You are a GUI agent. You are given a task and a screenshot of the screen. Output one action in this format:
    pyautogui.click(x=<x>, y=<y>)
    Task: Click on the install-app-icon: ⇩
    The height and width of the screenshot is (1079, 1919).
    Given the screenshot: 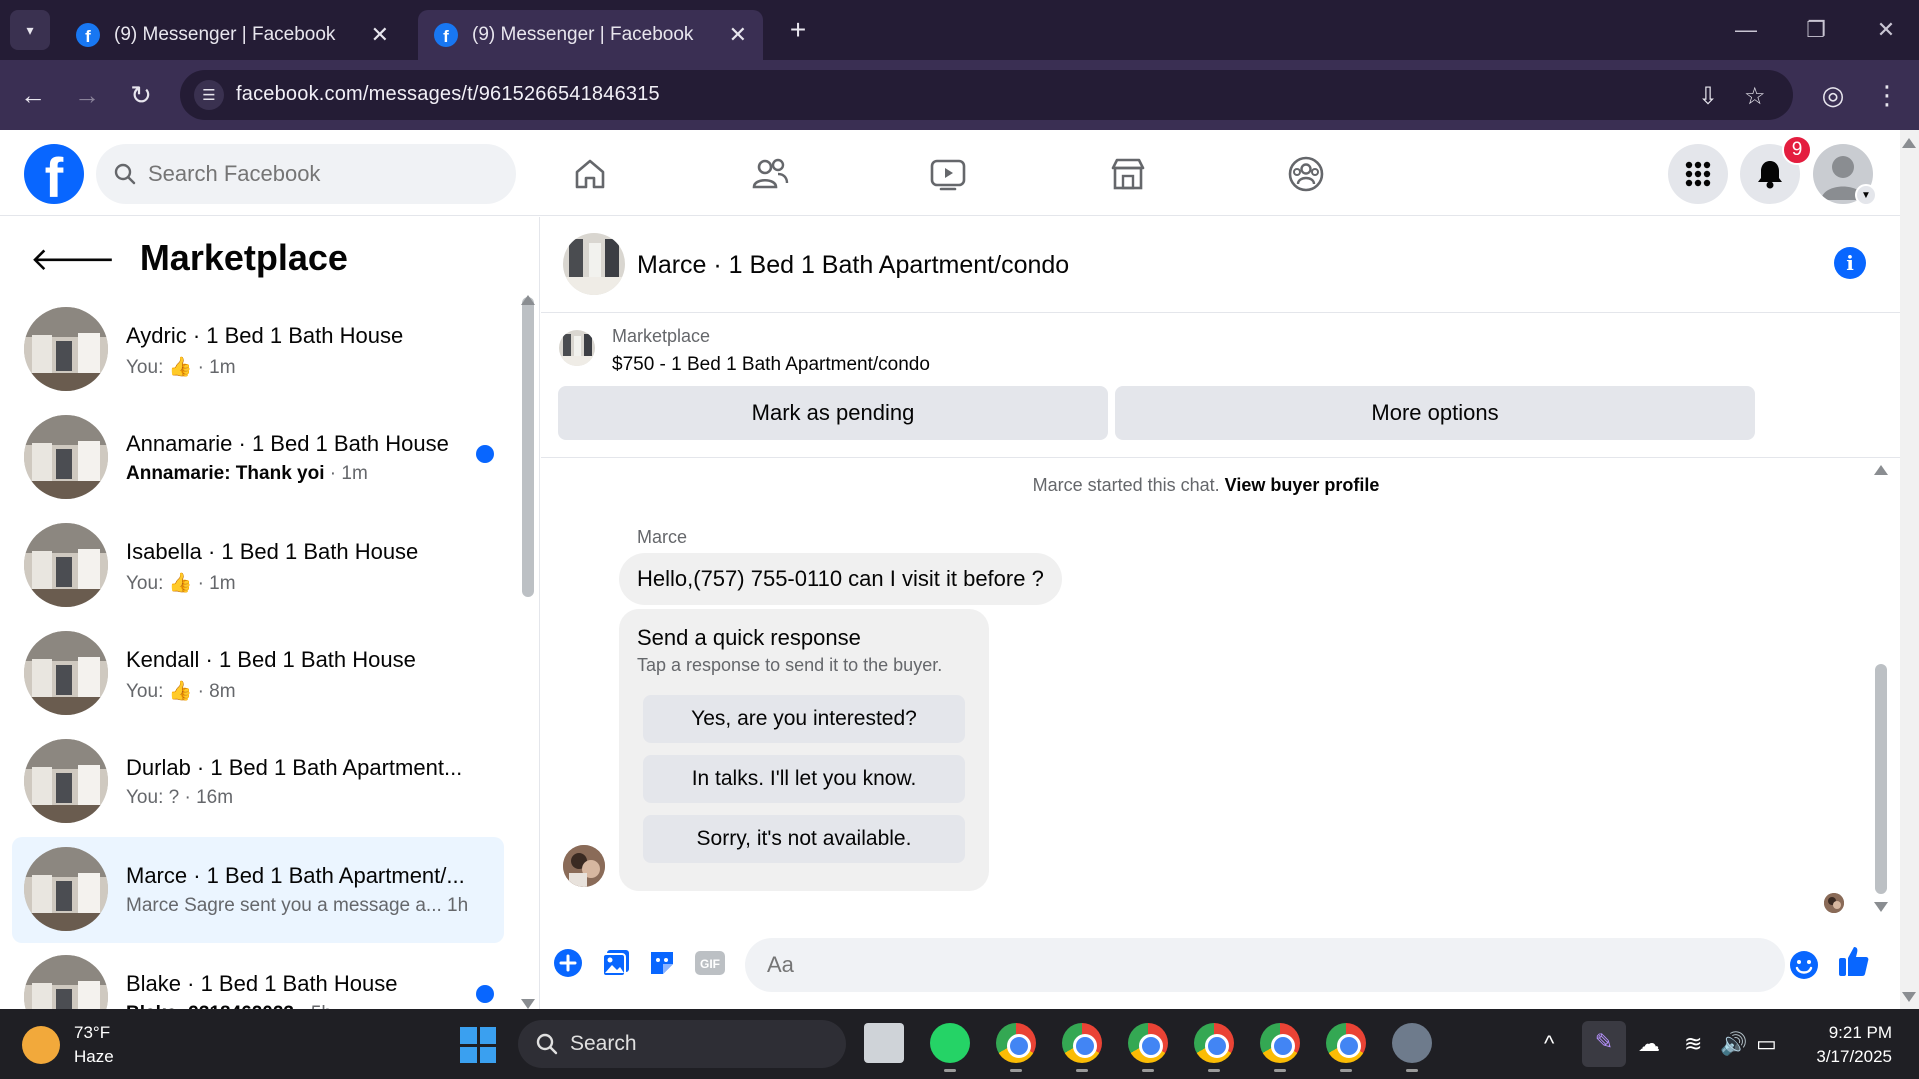 What is the action you would take?
    pyautogui.click(x=1708, y=96)
    